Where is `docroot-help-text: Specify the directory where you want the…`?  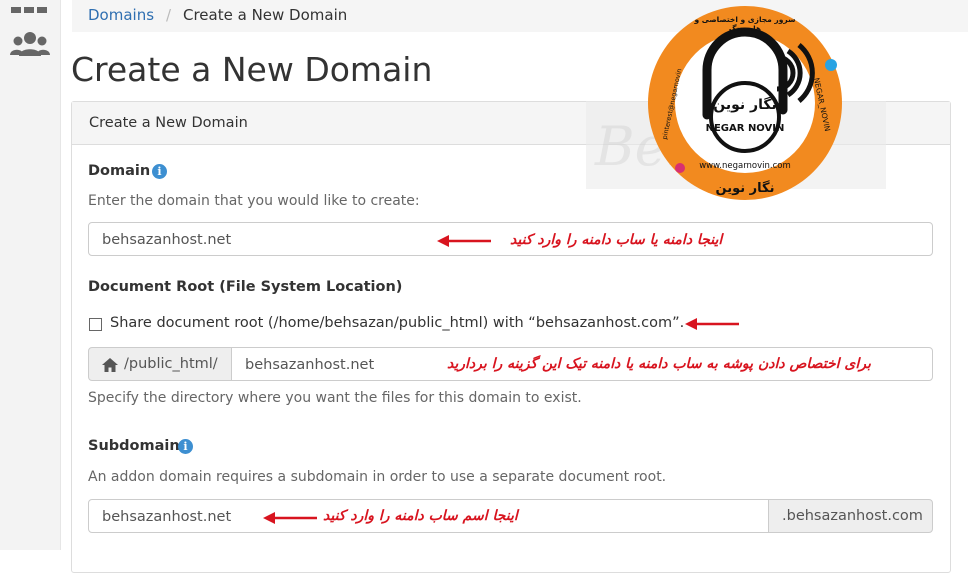
docroot-help-text: Specify the directory where you want the… is located at coordinates (335, 398).